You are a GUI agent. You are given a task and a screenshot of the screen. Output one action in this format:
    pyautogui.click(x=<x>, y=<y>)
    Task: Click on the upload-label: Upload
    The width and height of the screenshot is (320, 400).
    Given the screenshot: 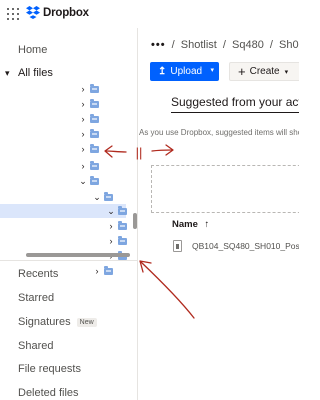 What is the action you would take?
    pyautogui.click(x=186, y=71)
    